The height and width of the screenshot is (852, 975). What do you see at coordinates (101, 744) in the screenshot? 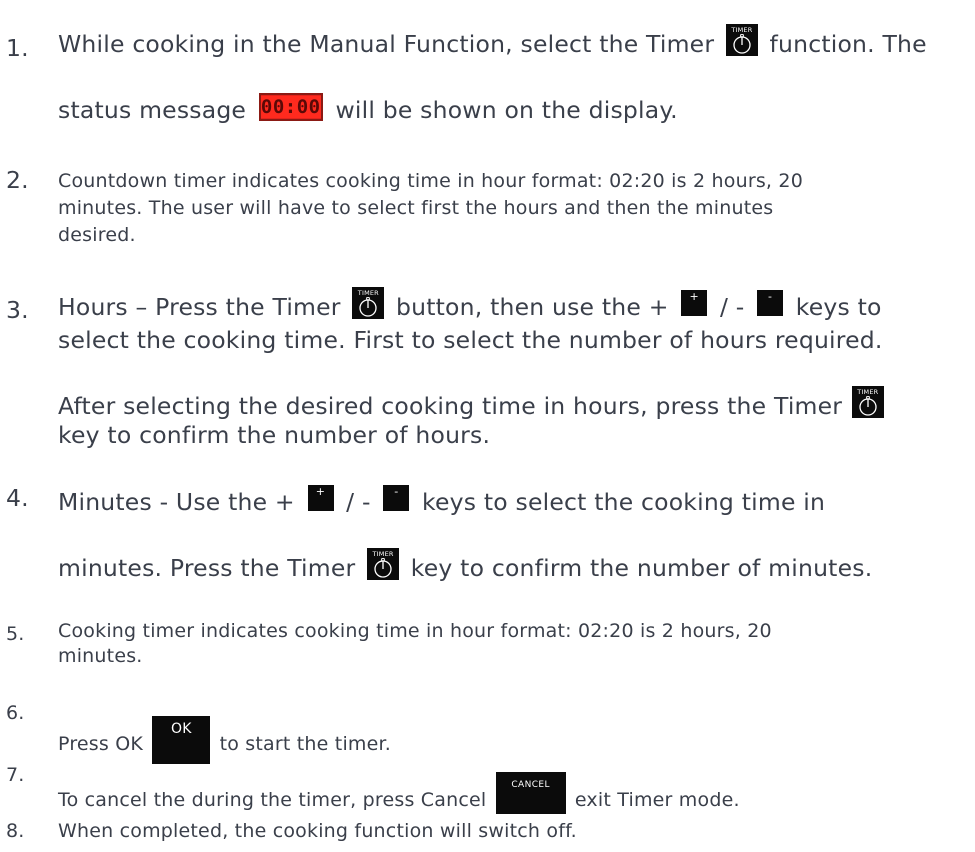
I see `step-text: Press OK` at bounding box center [101, 744].